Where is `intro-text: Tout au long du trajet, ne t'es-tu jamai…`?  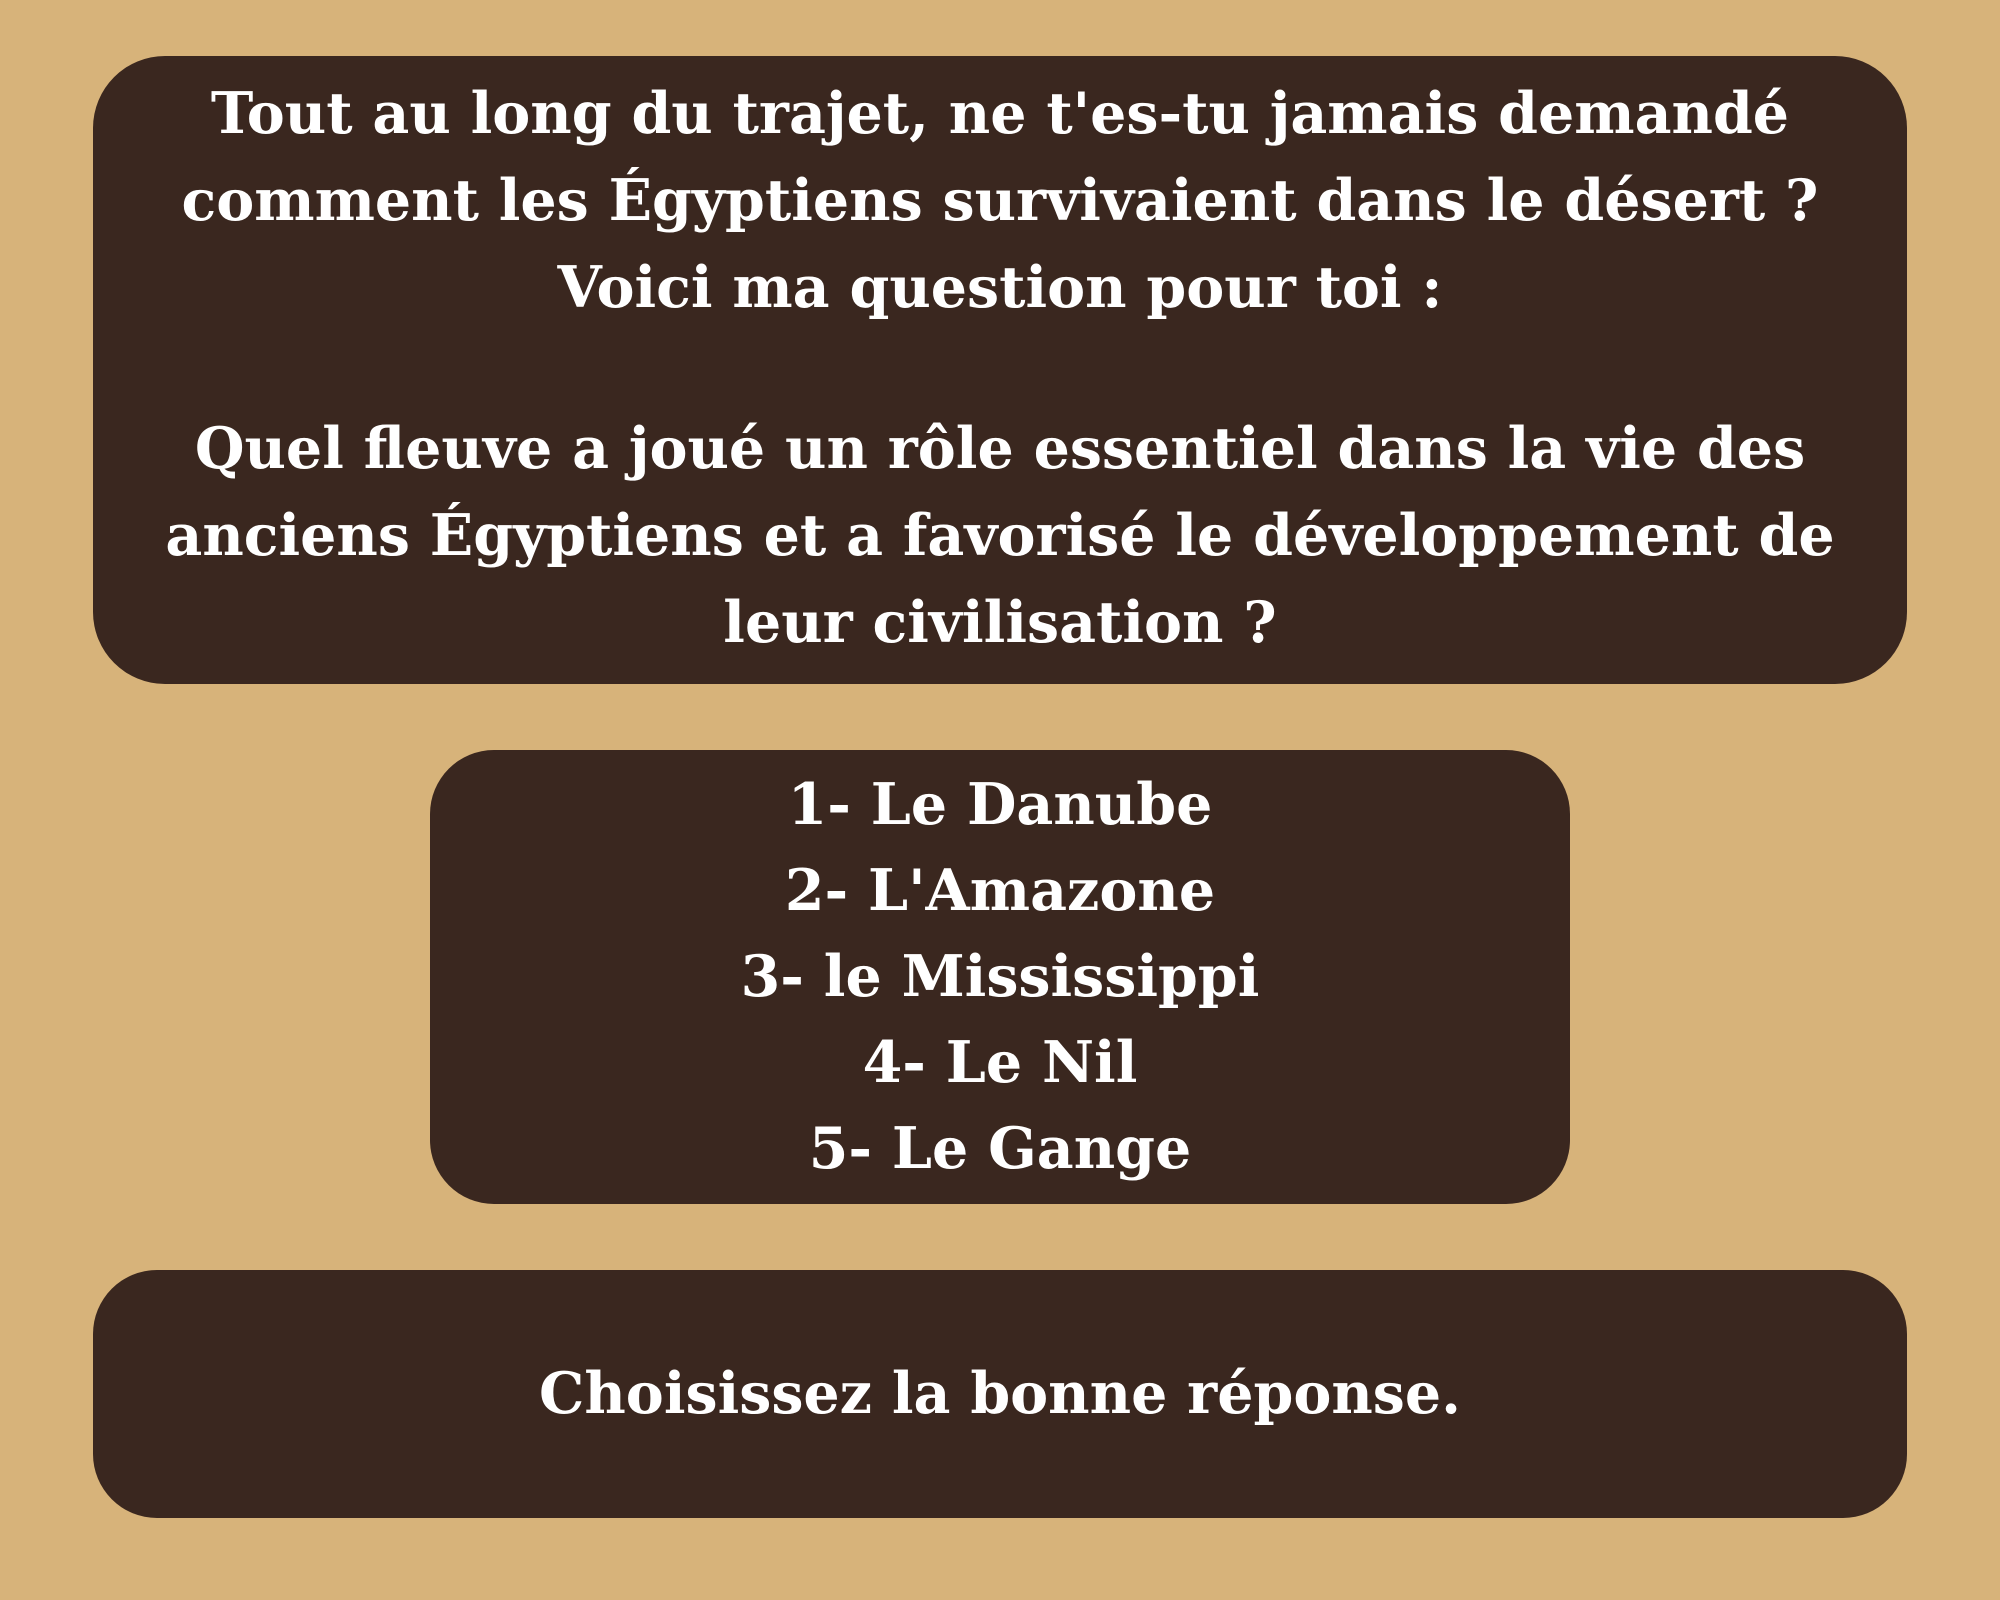
intro-text: Tout au long du trajet, ne t'es-tu jamai… is located at coordinates (1000, 200).